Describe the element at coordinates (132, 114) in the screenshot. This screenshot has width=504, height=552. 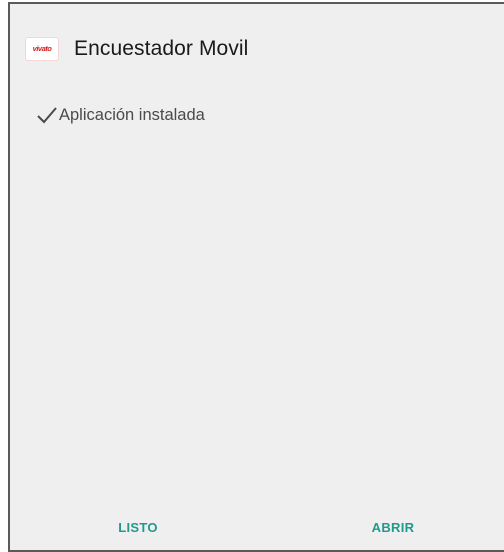
I see `install-status-text: Aplicación instalada` at that location.